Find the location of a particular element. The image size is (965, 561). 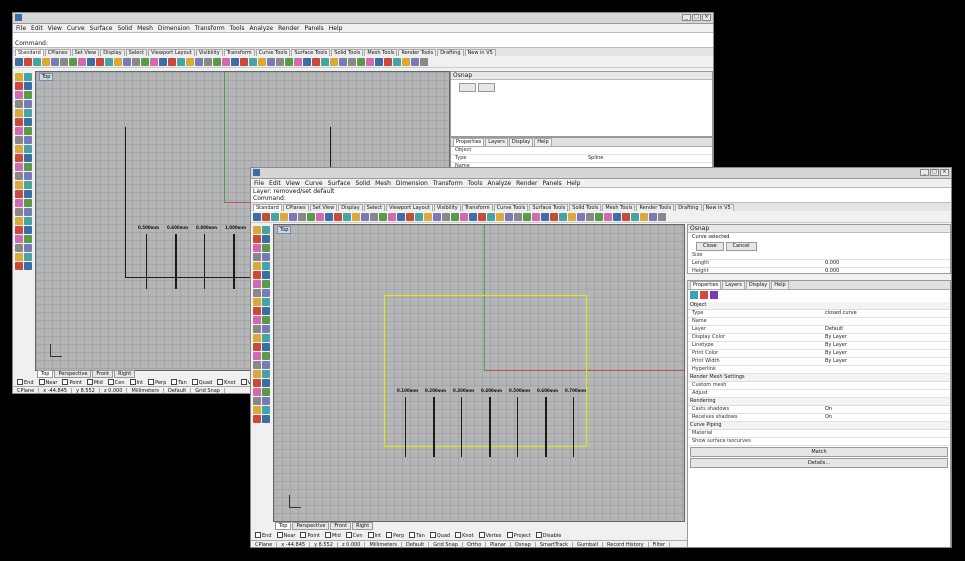

close-icon: × is located at coordinates (706, 17).